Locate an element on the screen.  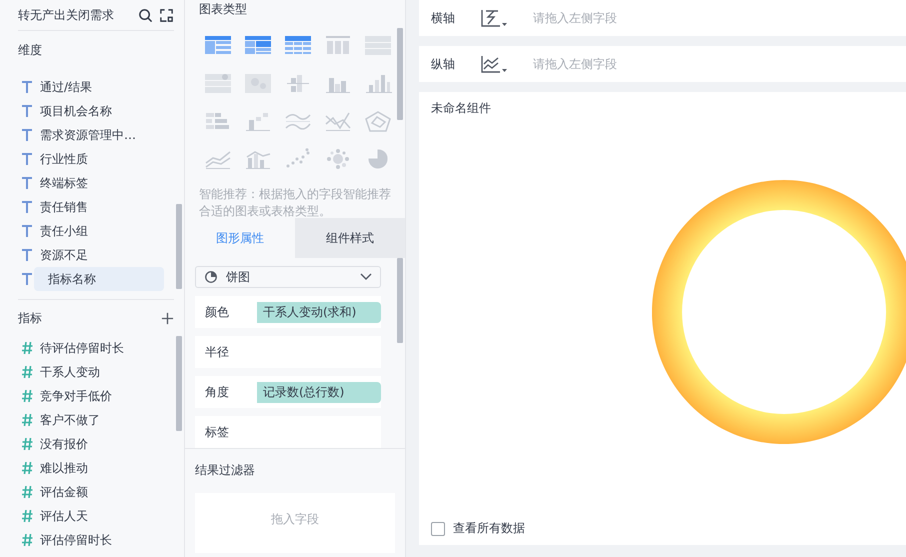
search-icon is located at coordinates (145, 15).